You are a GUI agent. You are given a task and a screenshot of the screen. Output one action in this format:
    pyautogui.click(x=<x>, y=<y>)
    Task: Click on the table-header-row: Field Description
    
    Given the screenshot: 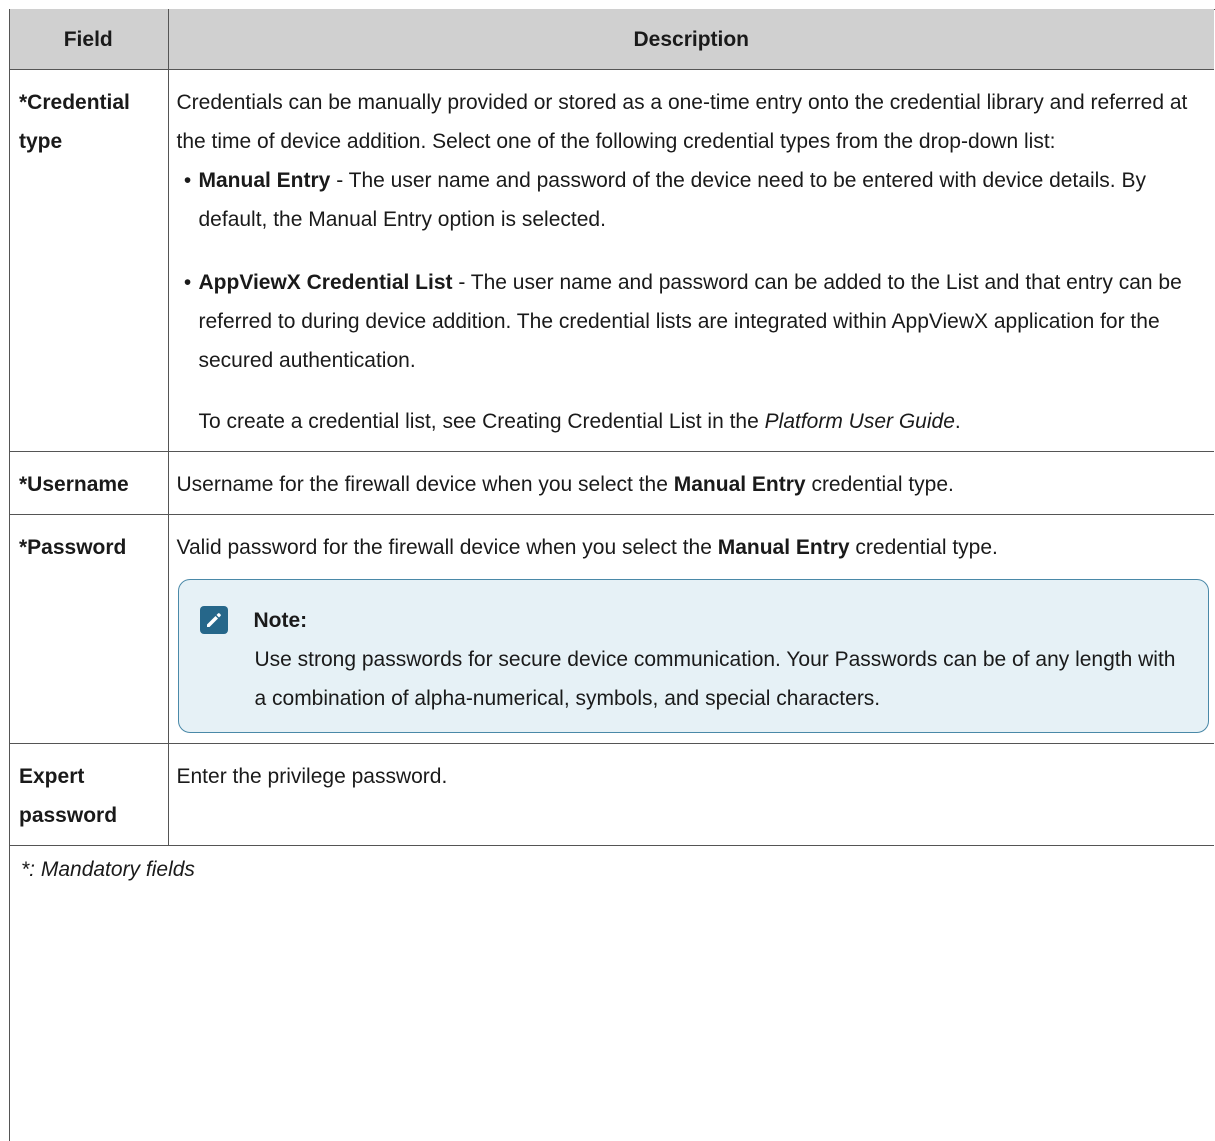 What is the action you would take?
    pyautogui.click(x=611, y=39)
    